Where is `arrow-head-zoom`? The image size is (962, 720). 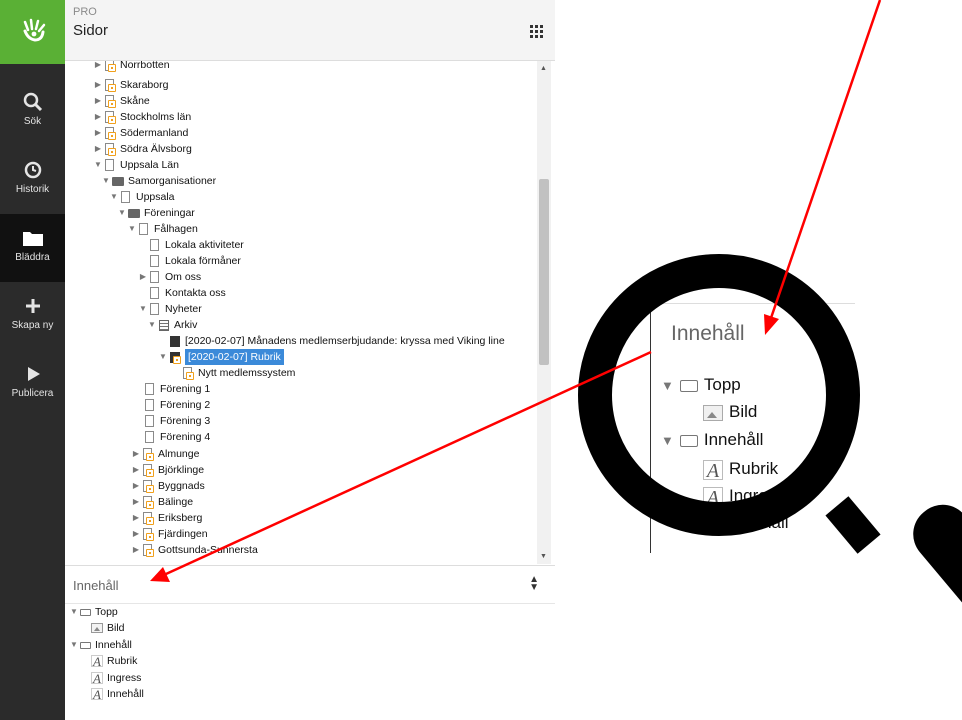
arrow-head-zoom is located at coordinates (771, 324).